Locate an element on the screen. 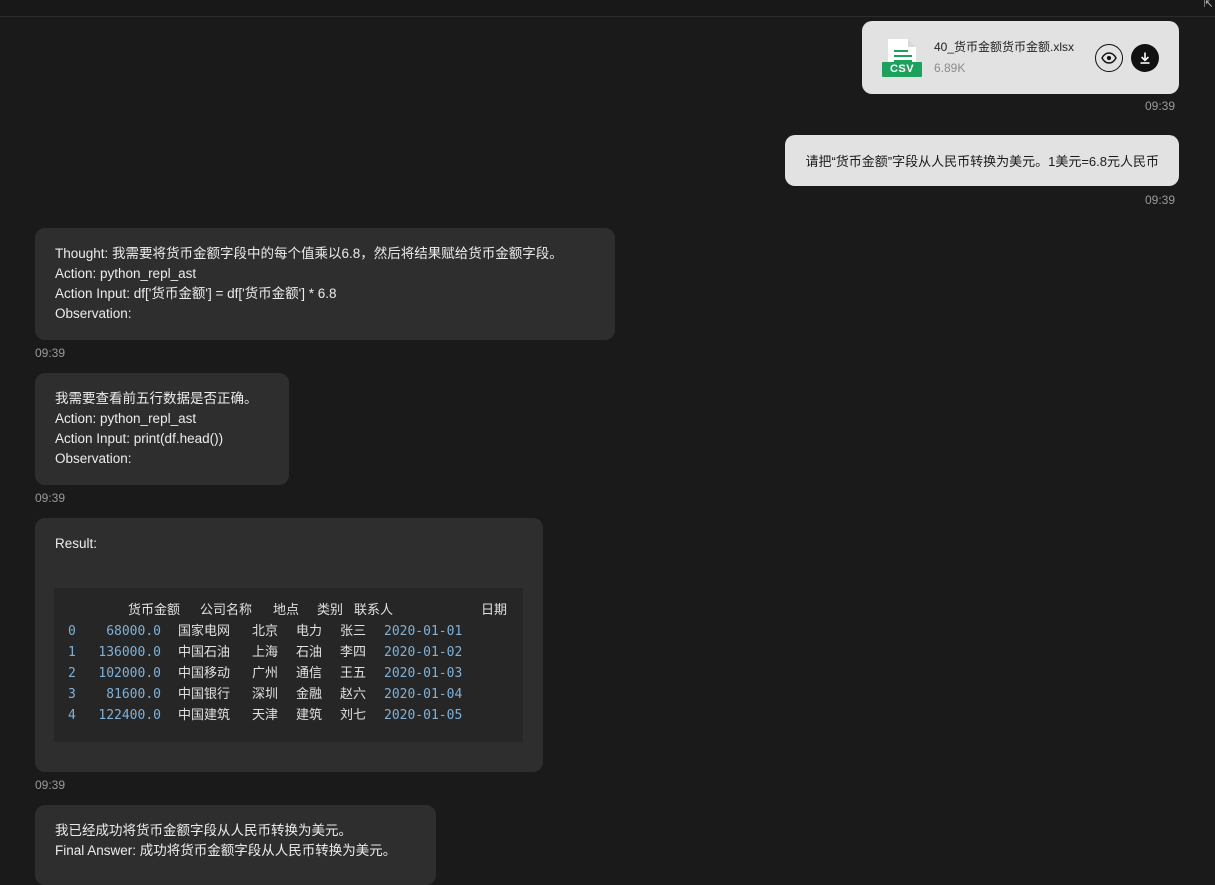  result-label: Result: is located at coordinates (76, 543).